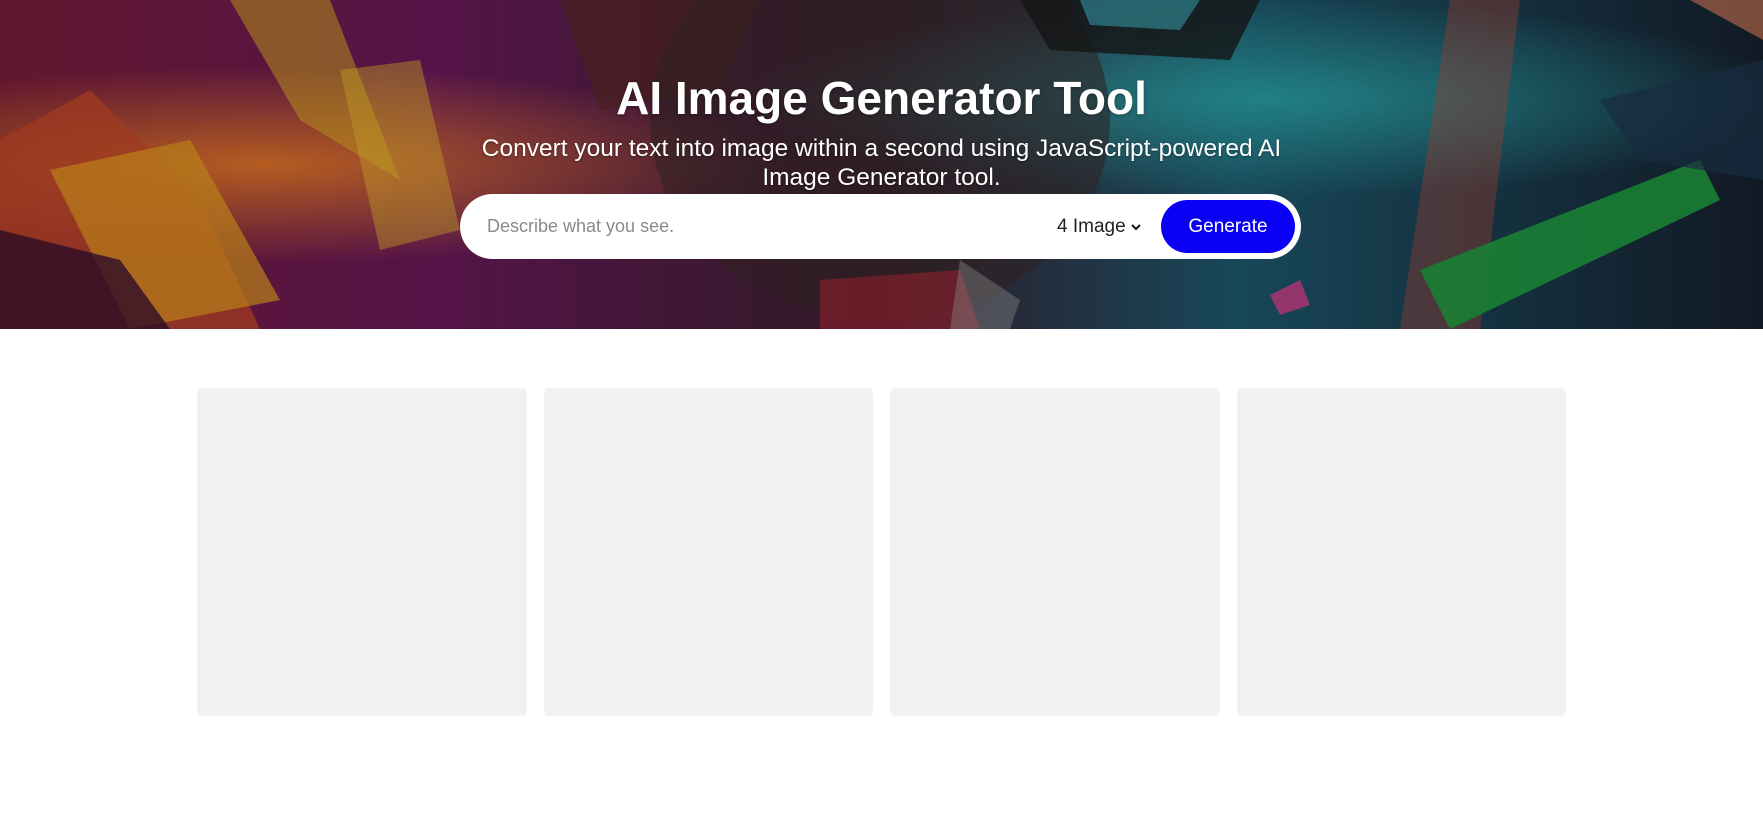  What do you see at coordinates (881, 98) in the screenshot?
I see `page-title: AI Image Generator Tool` at bounding box center [881, 98].